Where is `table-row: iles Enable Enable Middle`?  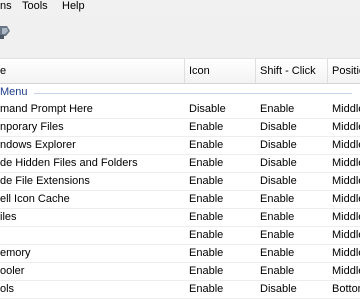 table-row: iles Enable Enable Middle is located at coordinates (180, 218).